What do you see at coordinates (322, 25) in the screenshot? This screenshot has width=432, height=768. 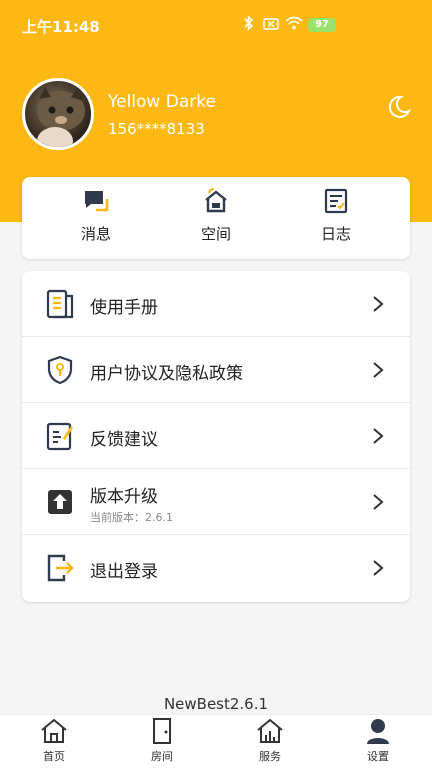 I see `battery-indicator: 97` at bounding box center [322, 25].